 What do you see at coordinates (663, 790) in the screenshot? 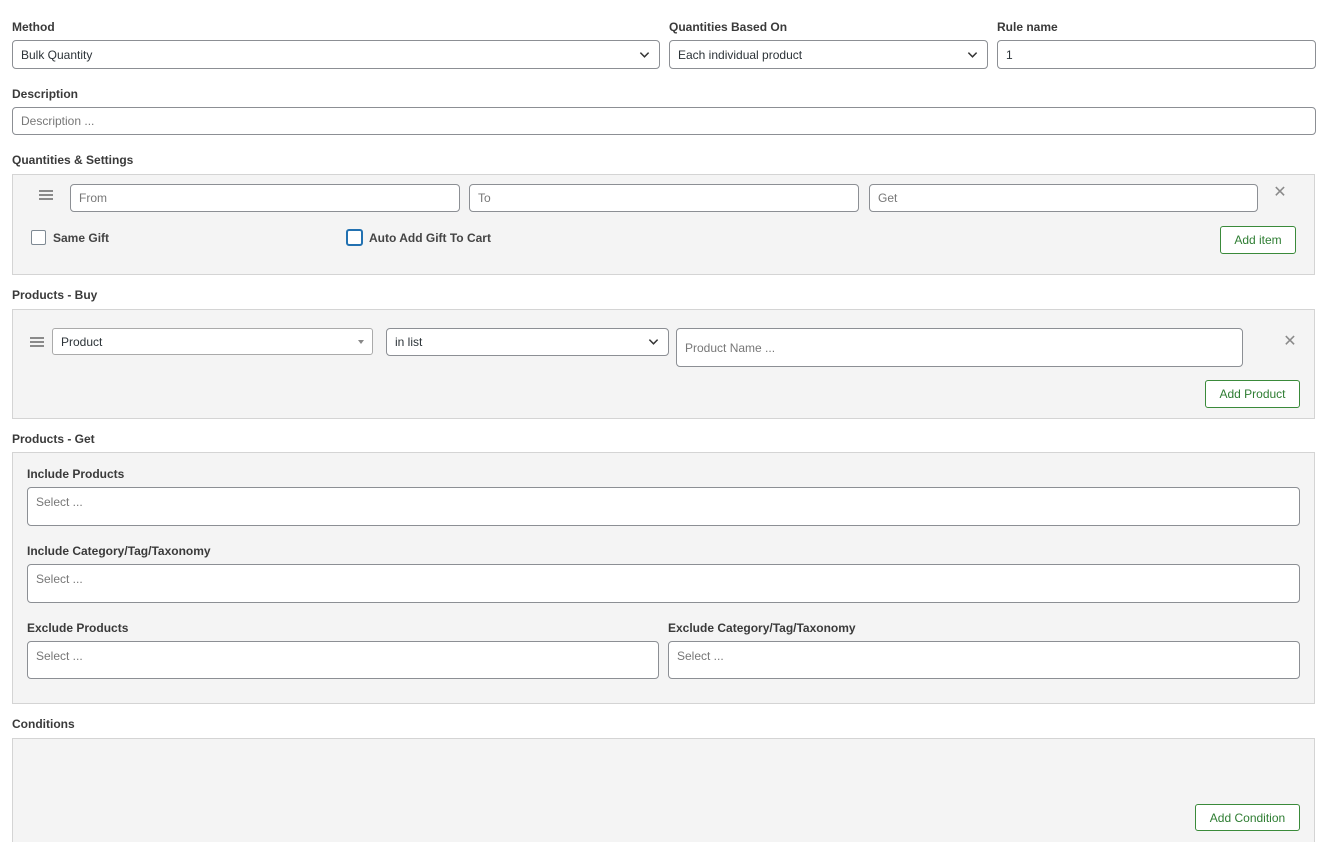
I see `conditions-panel` at bounding box center [663, 790].